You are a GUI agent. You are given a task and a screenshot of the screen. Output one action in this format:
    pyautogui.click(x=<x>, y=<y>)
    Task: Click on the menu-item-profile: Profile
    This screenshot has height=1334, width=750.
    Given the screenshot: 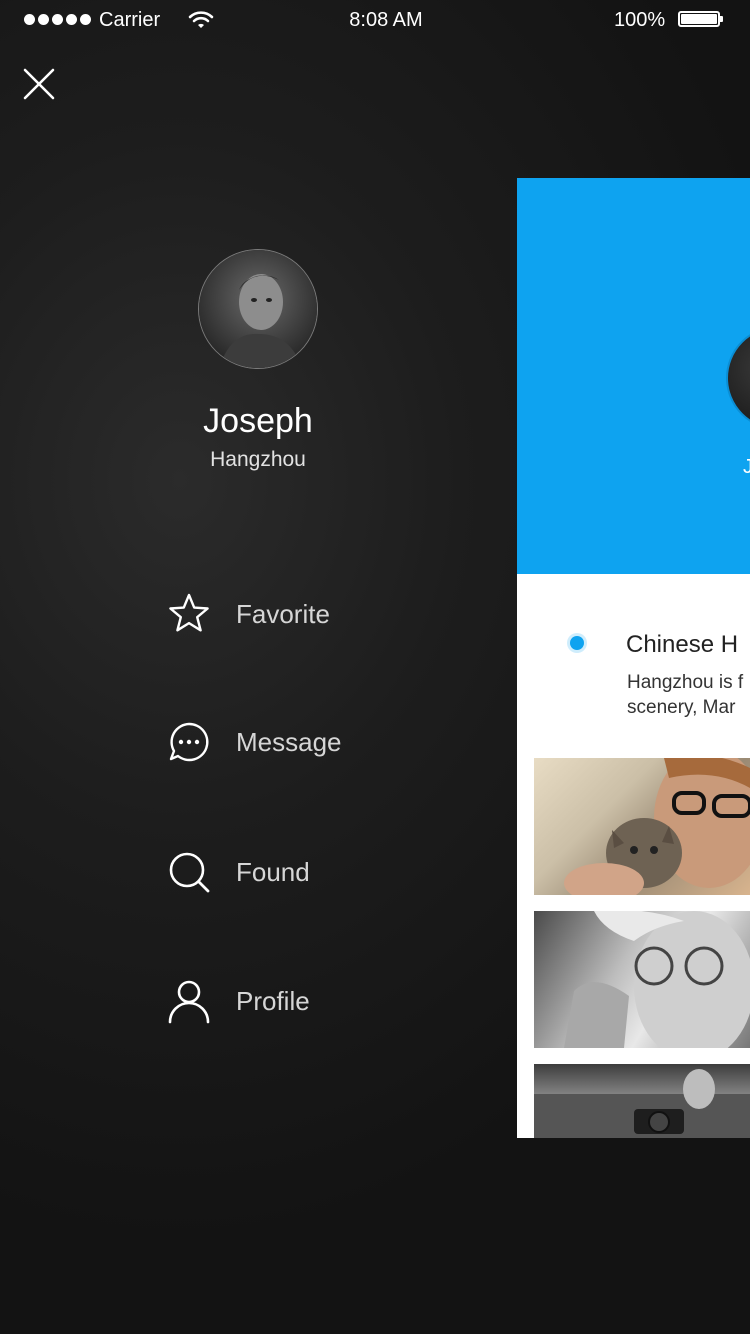 What is the action you would take?
    pyautogui.click(x=296, y=1001)
    